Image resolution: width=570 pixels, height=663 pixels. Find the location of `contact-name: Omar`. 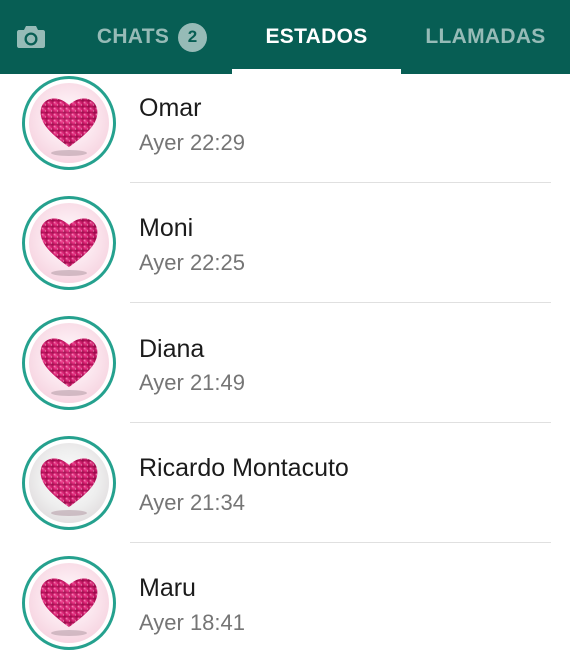

contact-name: Omar is located at coordinates (170, 108).